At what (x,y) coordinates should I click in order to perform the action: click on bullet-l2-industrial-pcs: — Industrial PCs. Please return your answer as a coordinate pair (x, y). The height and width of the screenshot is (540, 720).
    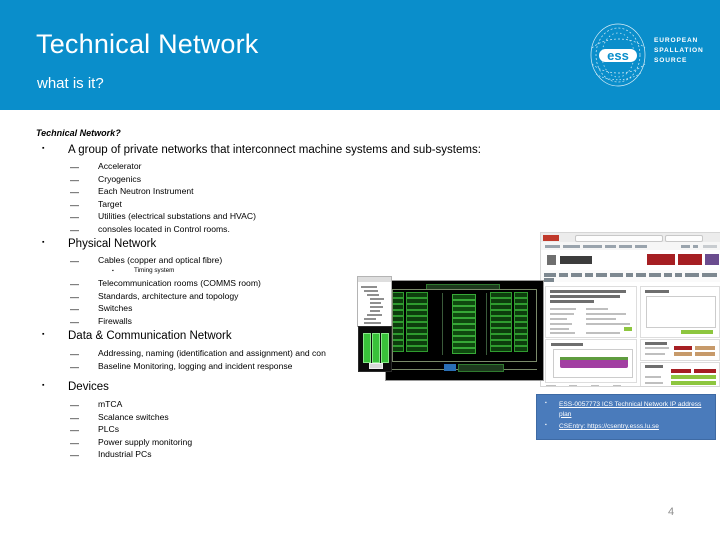
    Looking at the image, I should click on (111, 459).